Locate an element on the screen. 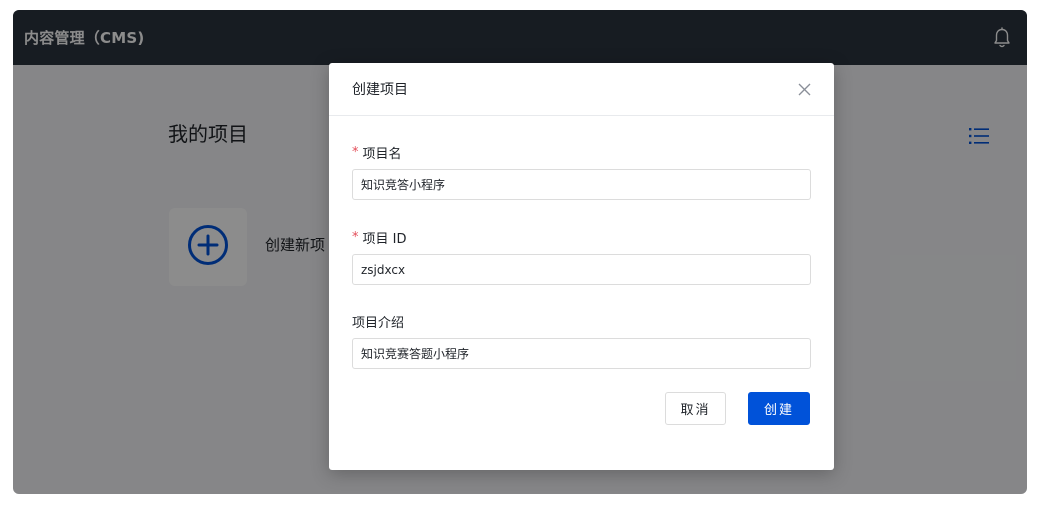  close-icon is located at coordinates (804, 89).